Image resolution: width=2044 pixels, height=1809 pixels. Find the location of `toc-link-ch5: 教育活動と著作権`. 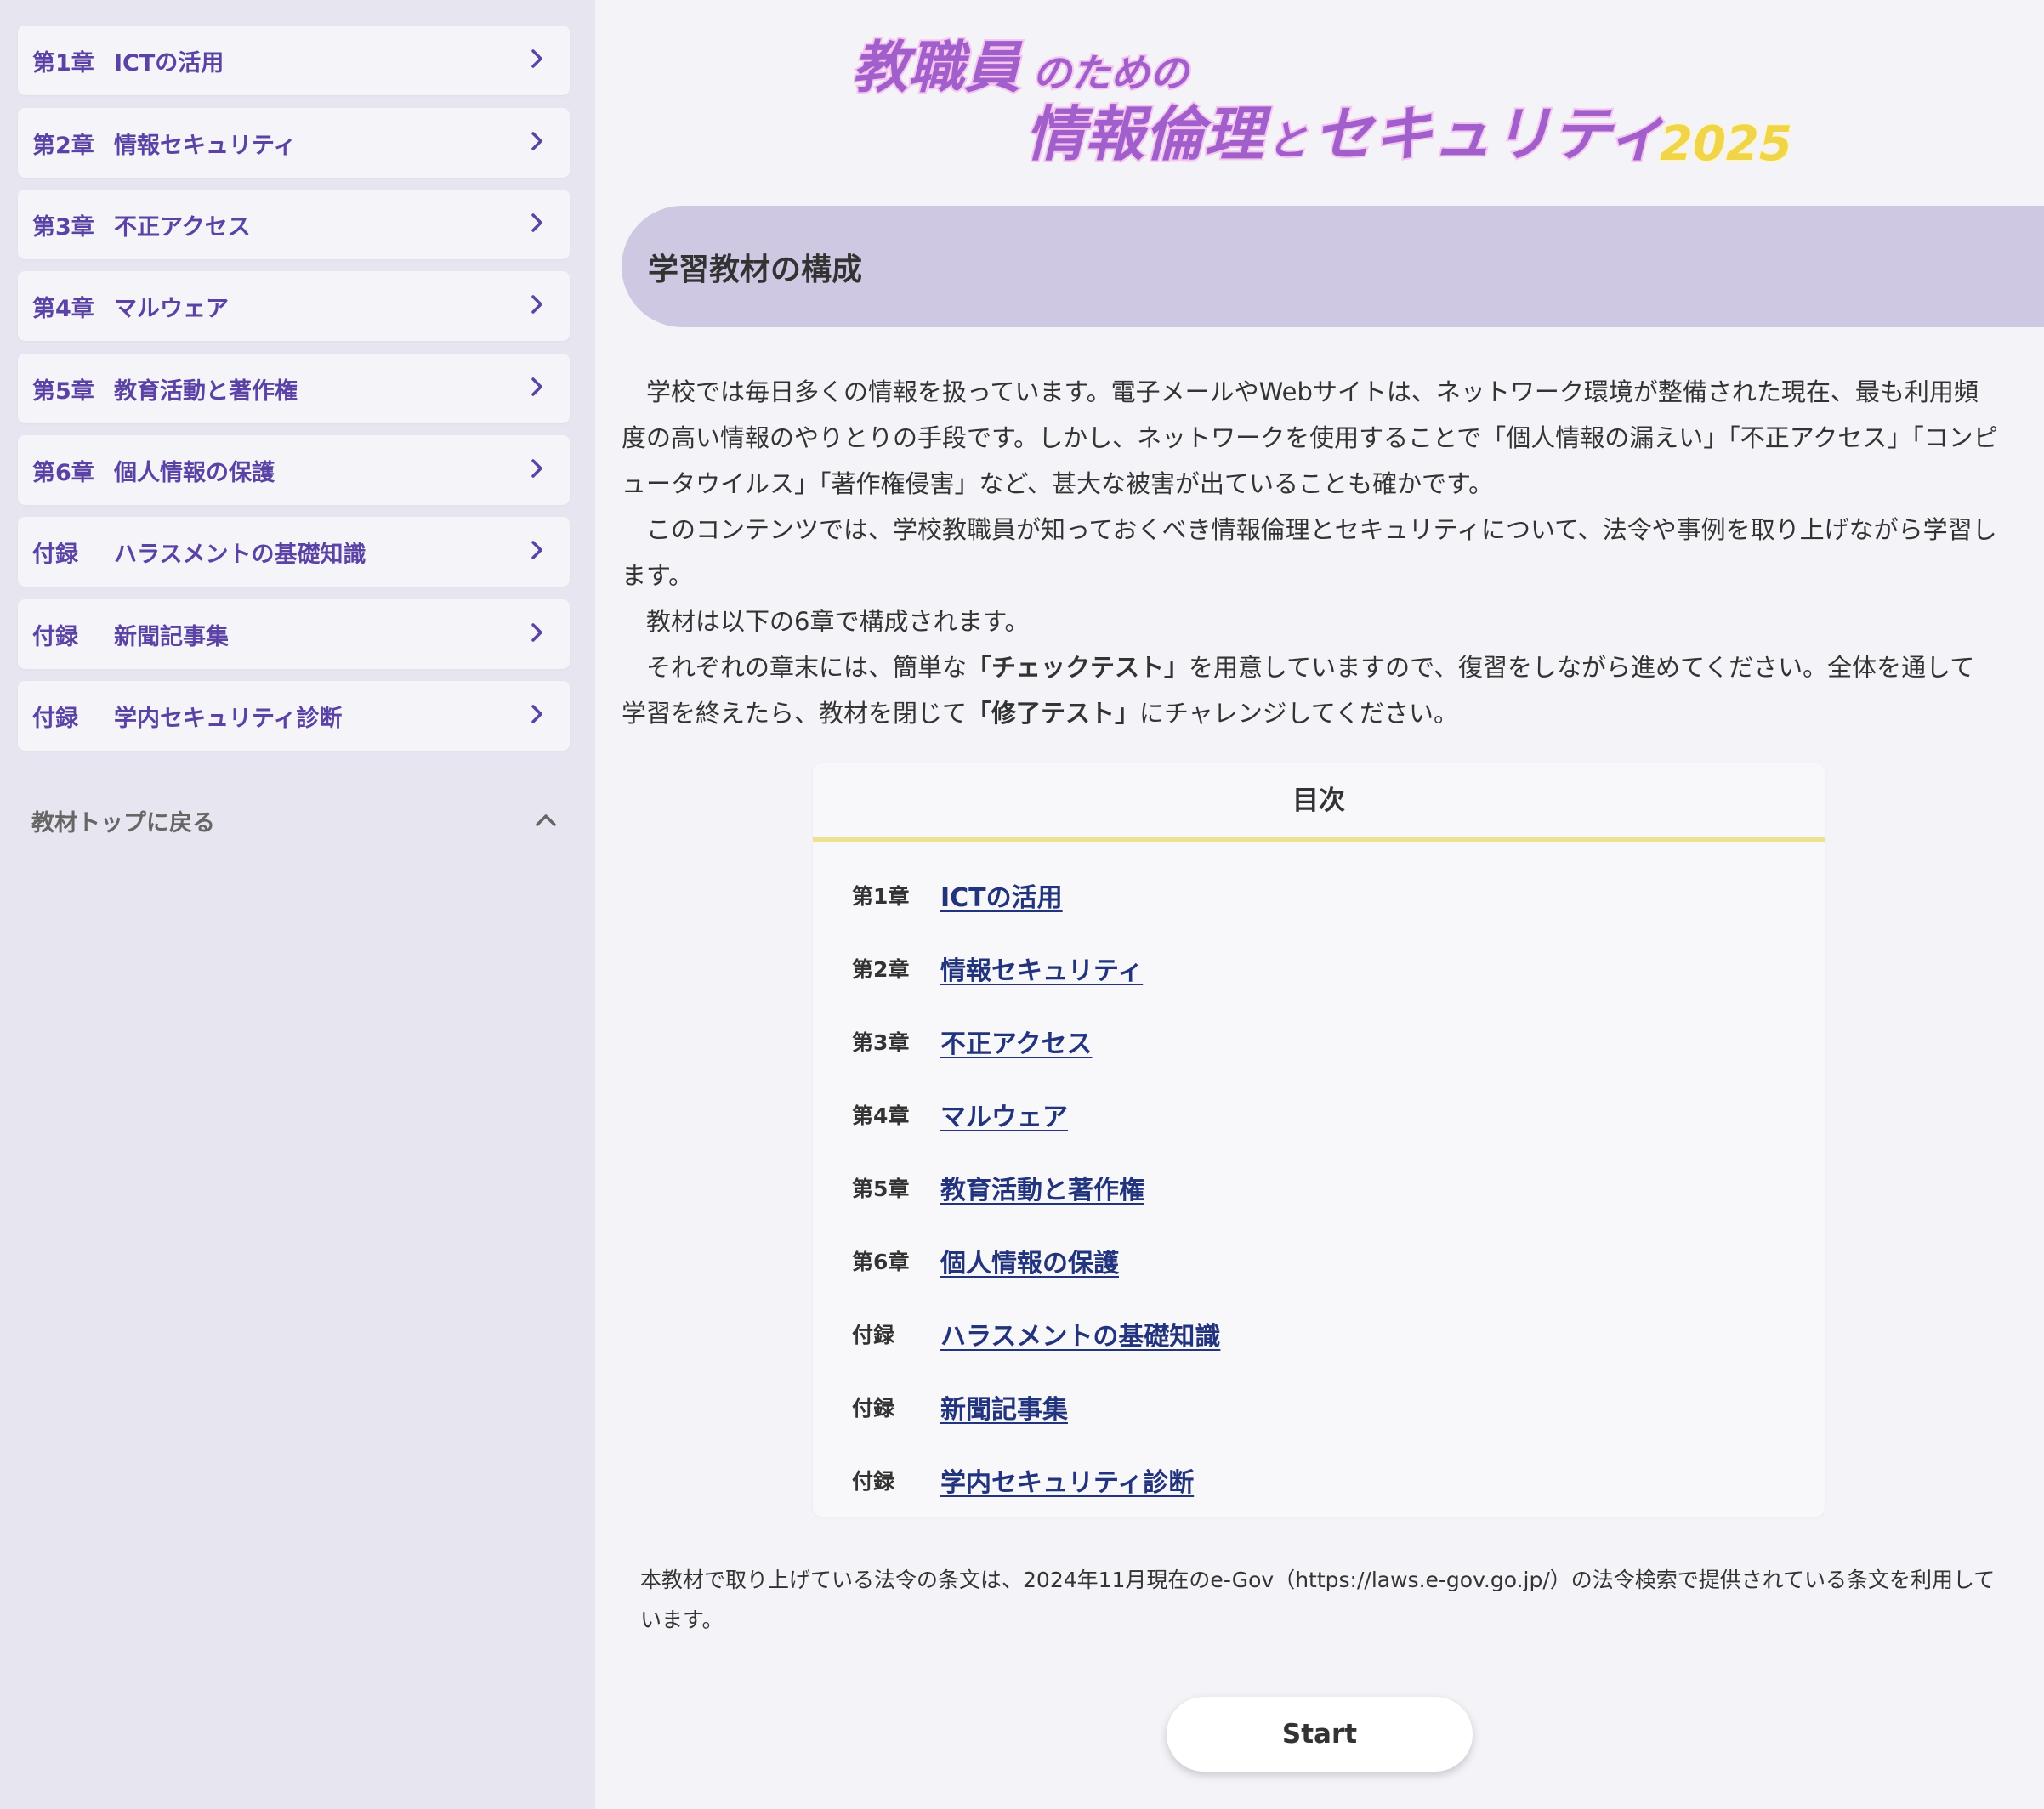

toc-link-ch5: 教育活動と著作権 is located at coordinates (1042, 1187).